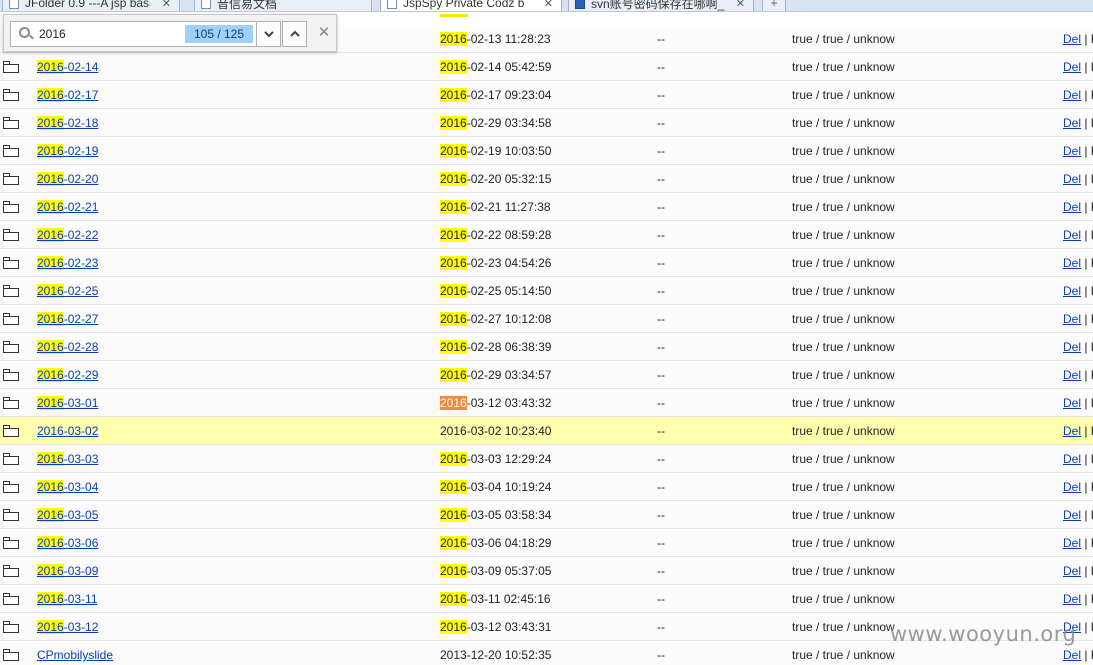  I want to click on folder-link: 2016-02-21, so click(67, 207).